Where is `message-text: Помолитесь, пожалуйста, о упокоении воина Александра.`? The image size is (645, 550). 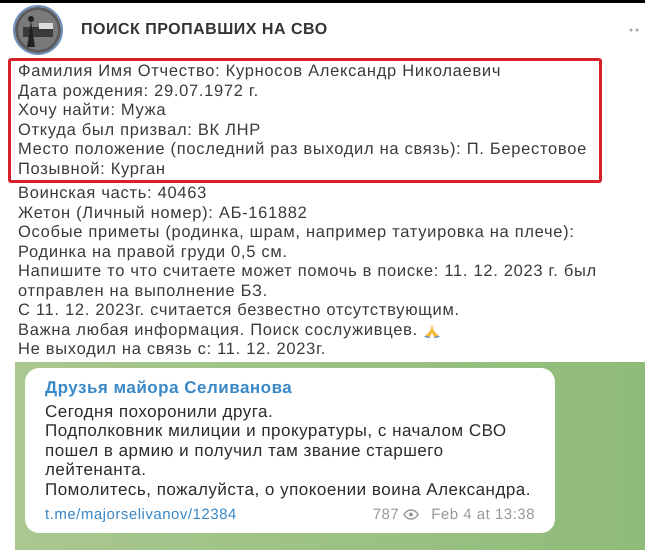
message-text: Помолитесь, пожалуйста, о упокоении воина Александра. is located at coordinates (288, 489).